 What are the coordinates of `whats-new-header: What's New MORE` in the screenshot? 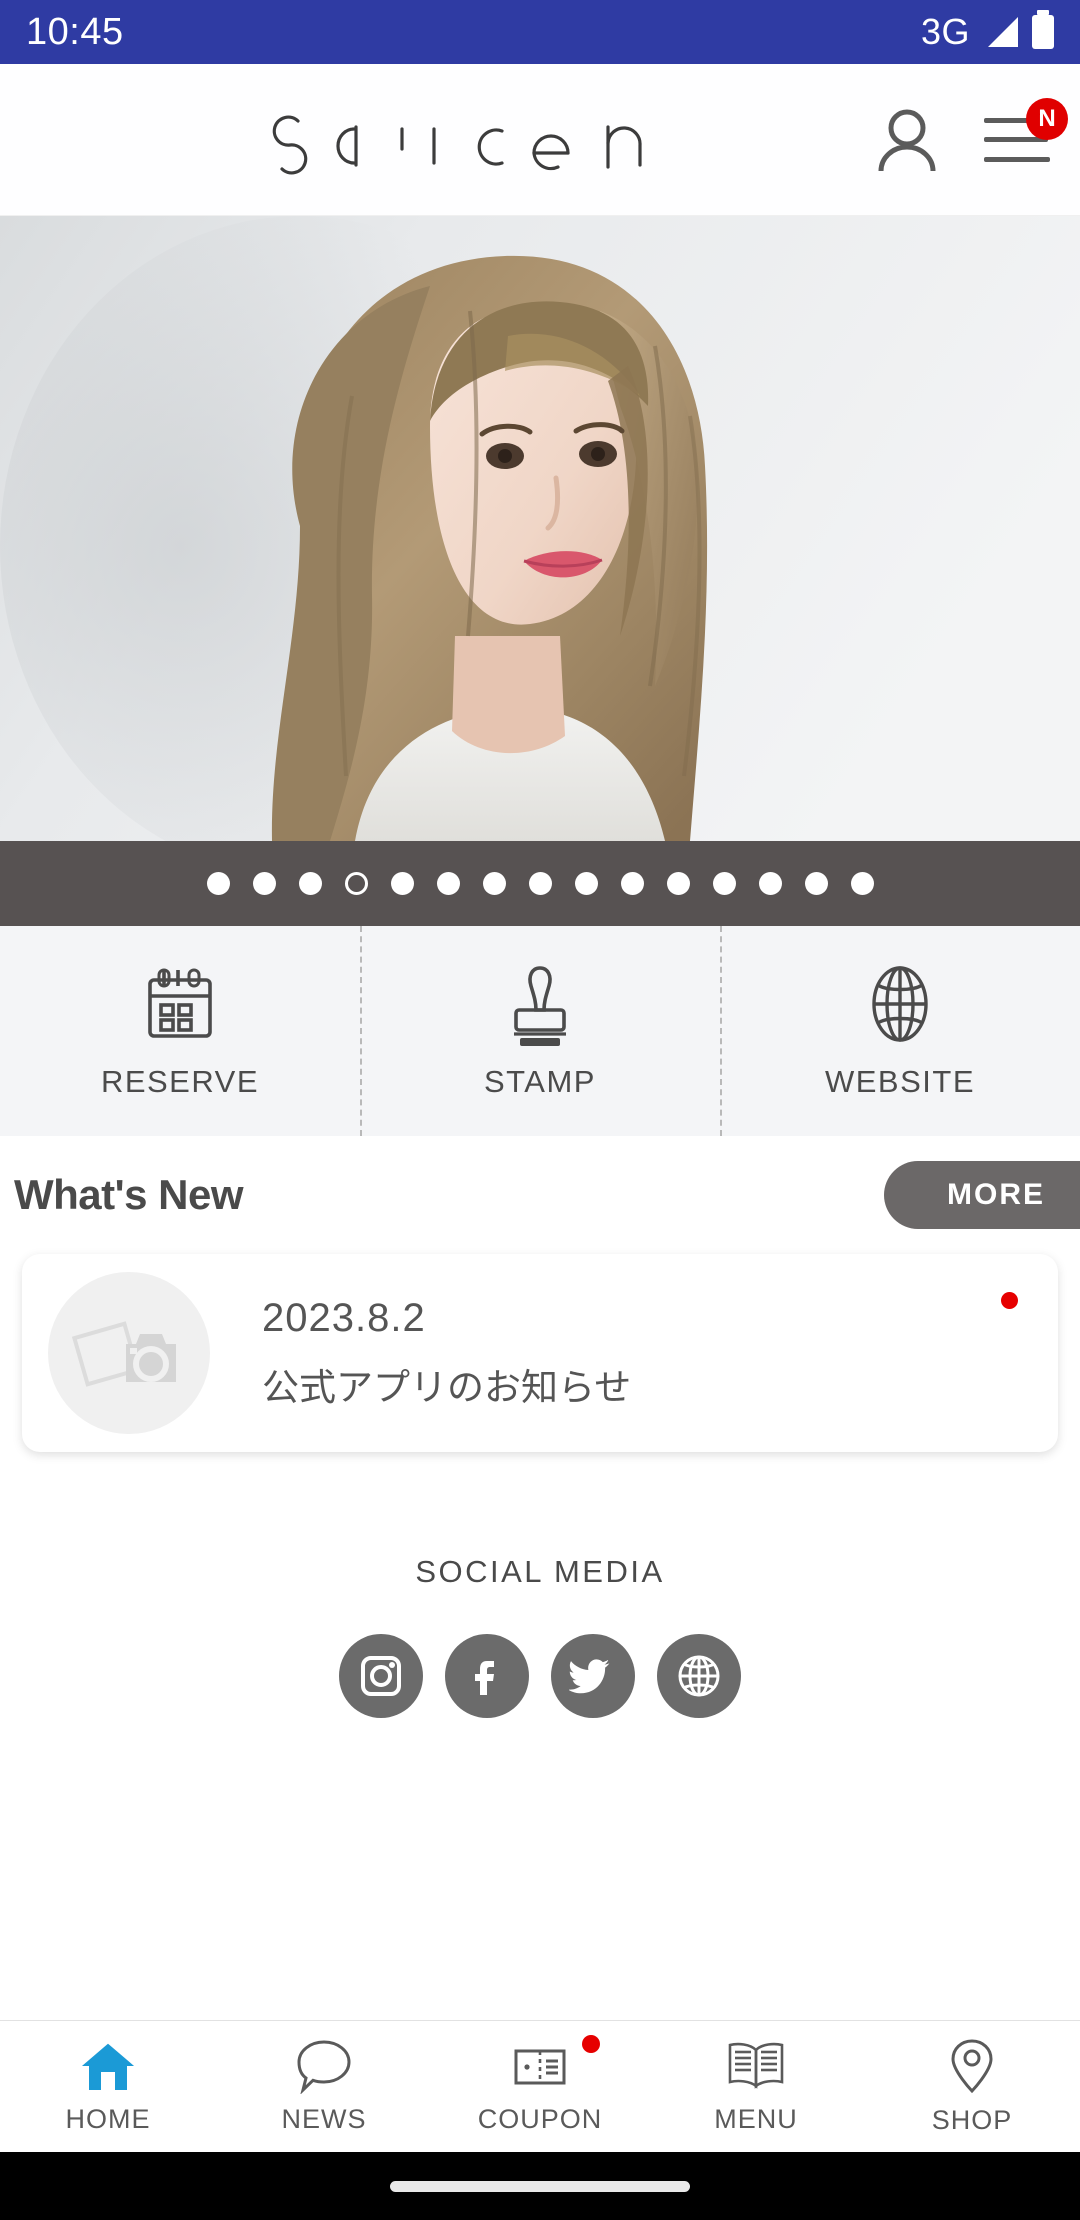 It's located at (540, 1195).